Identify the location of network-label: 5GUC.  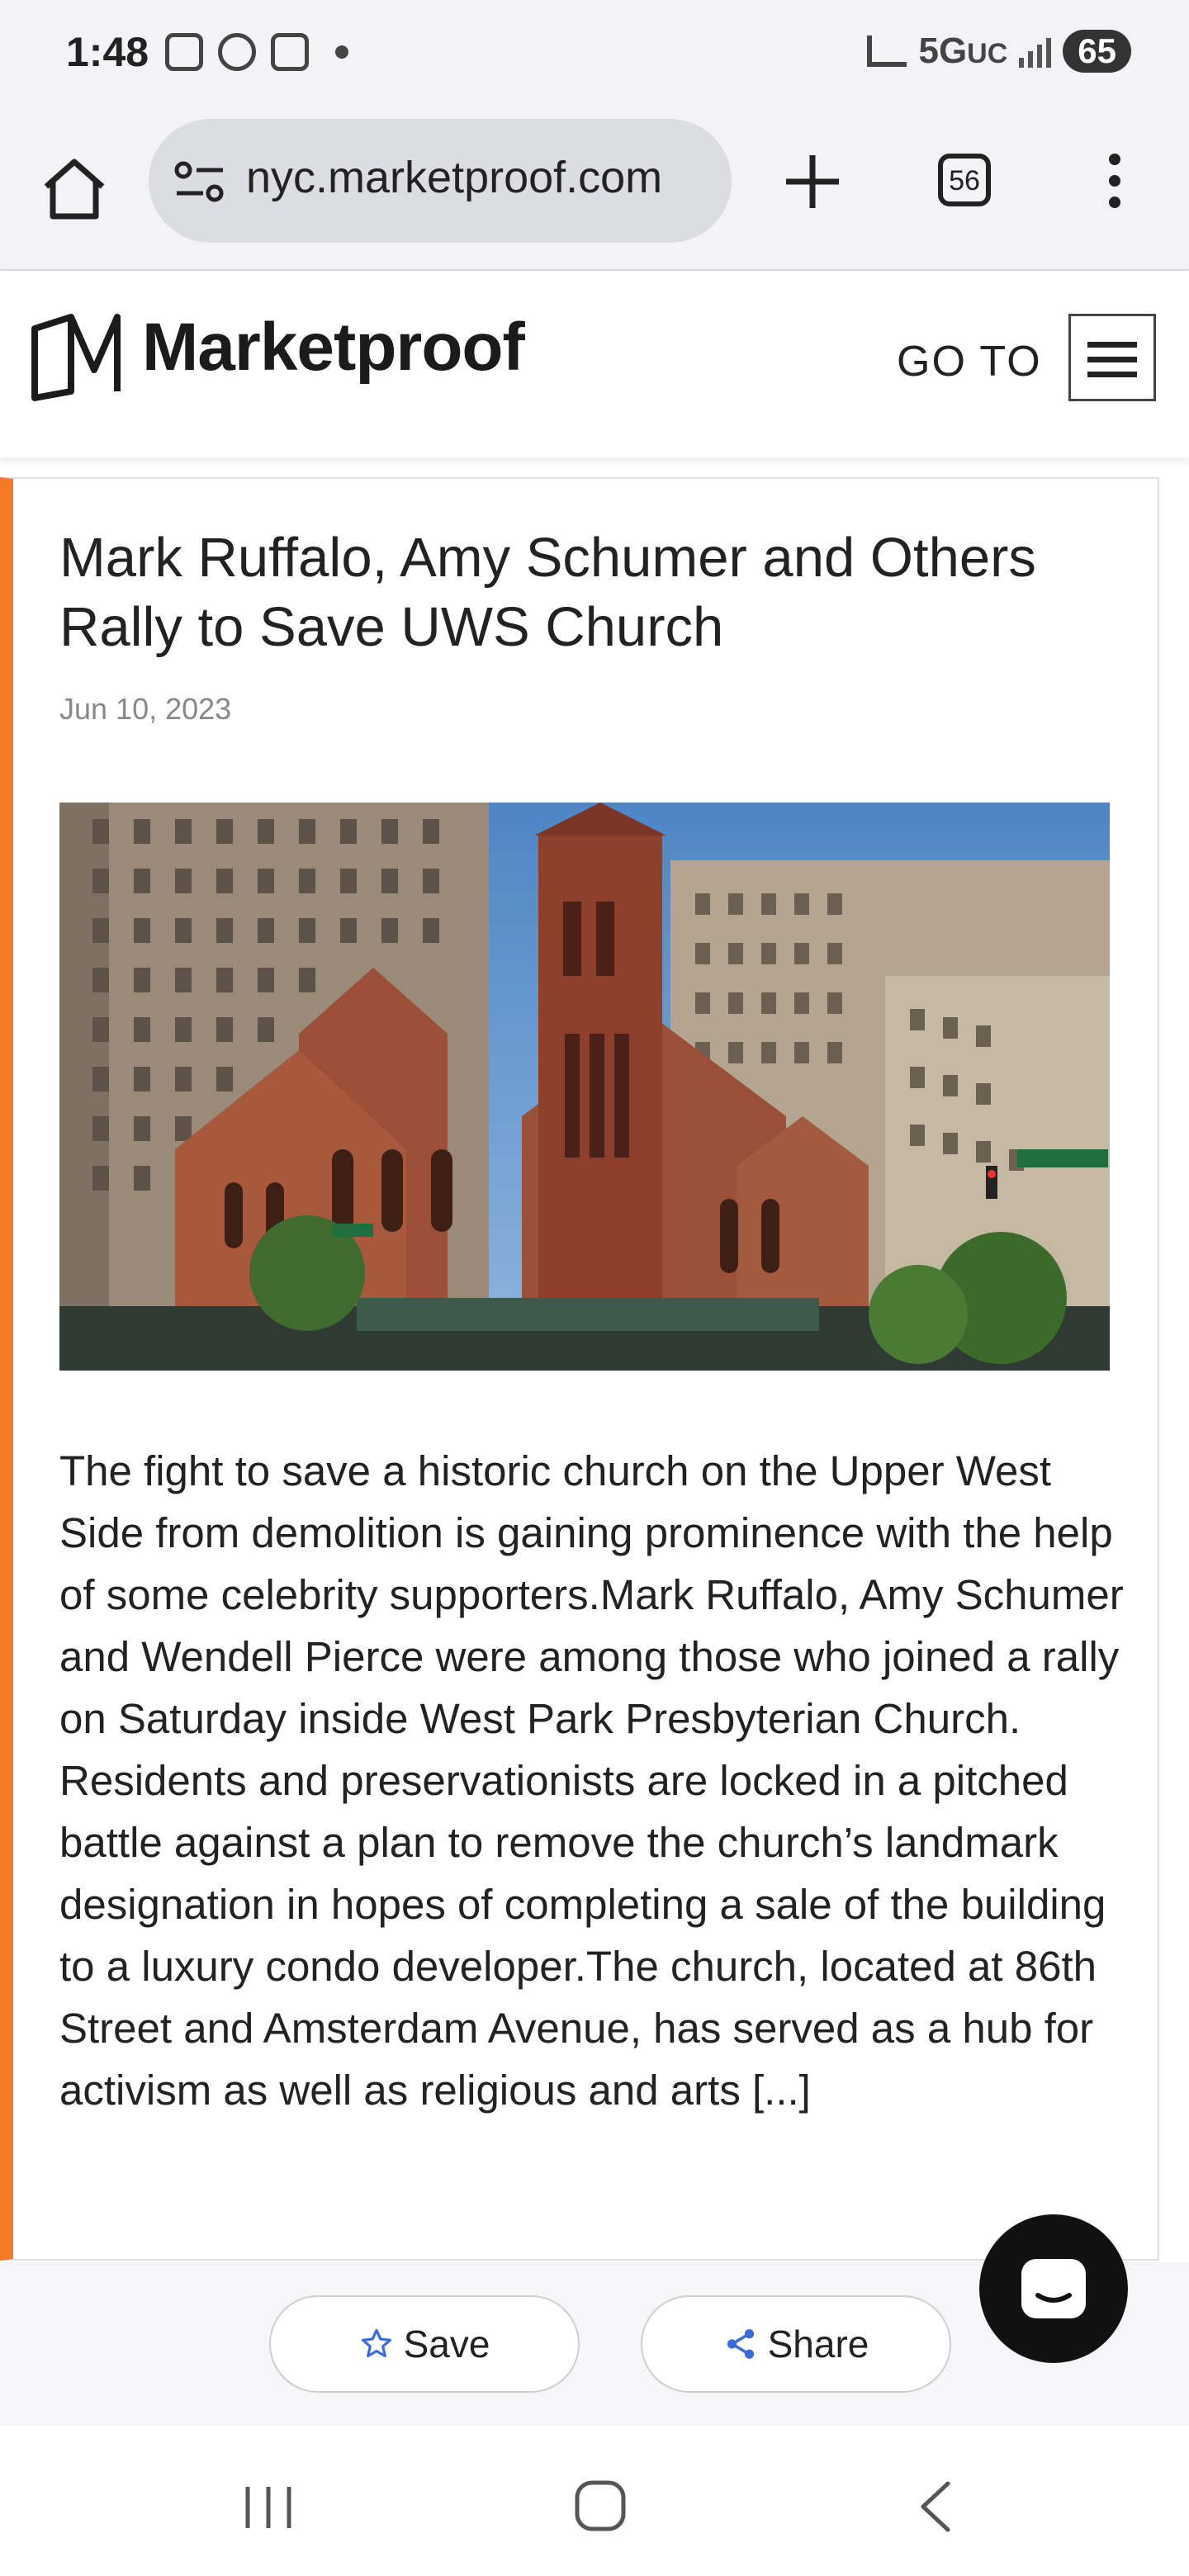
(963, 51).